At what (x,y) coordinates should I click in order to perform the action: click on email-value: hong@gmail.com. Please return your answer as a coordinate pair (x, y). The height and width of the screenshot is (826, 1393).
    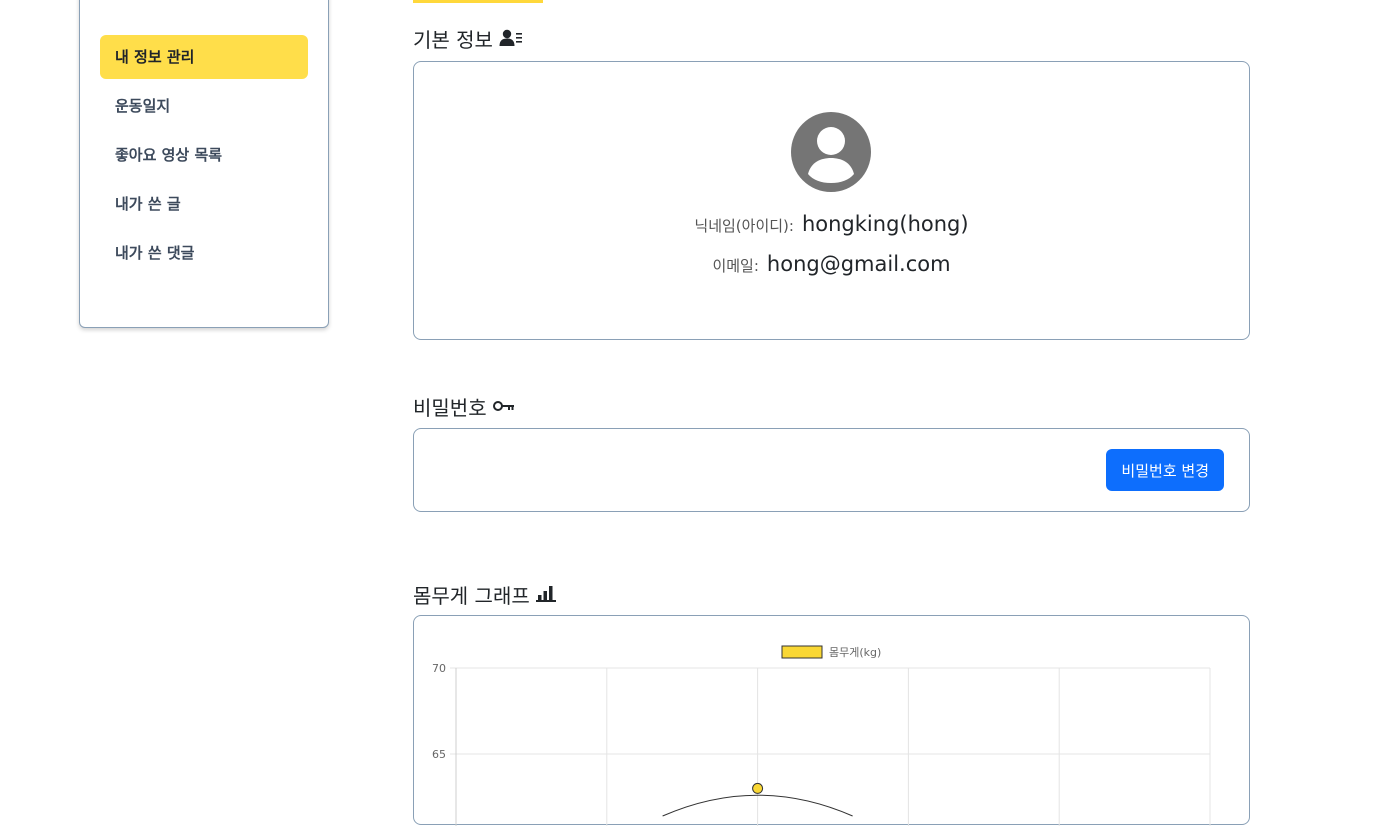
    Looking at the image, I should click on (858, 264).